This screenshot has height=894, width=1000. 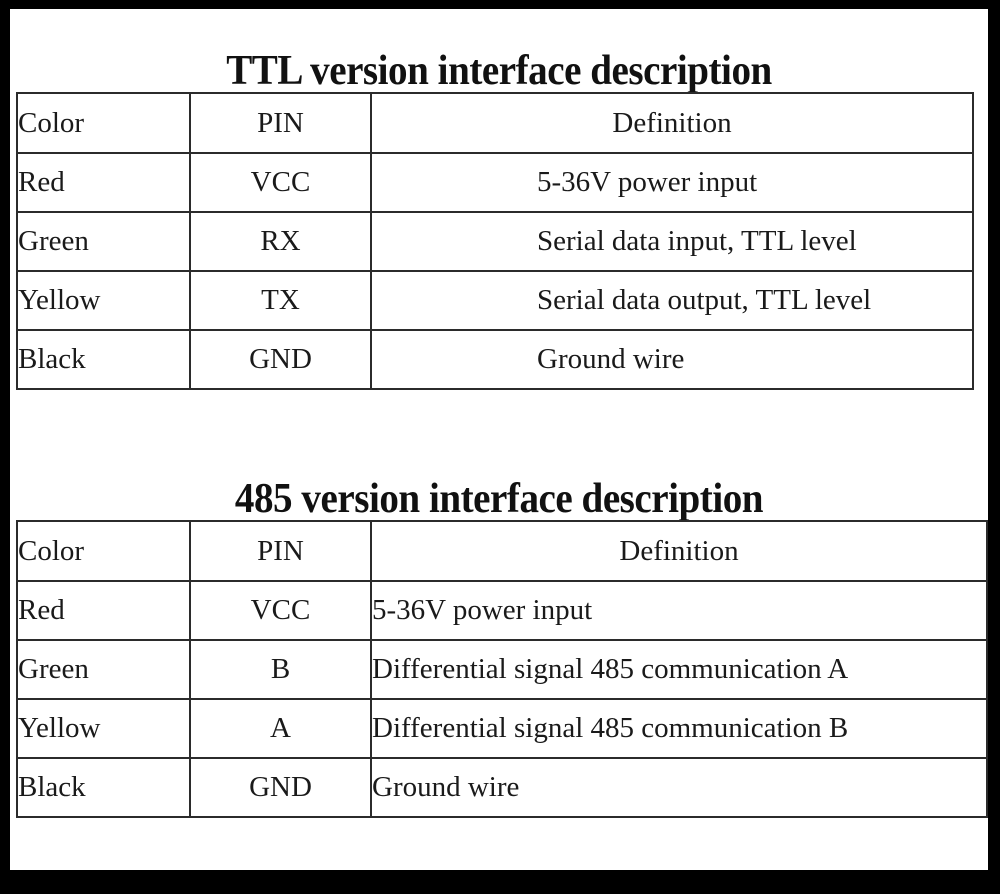 What do you see at coordinates (499, 71) in the screenshot?
I see `ttl-section-title: TTL version interface description` at bounding box center [499, 71].